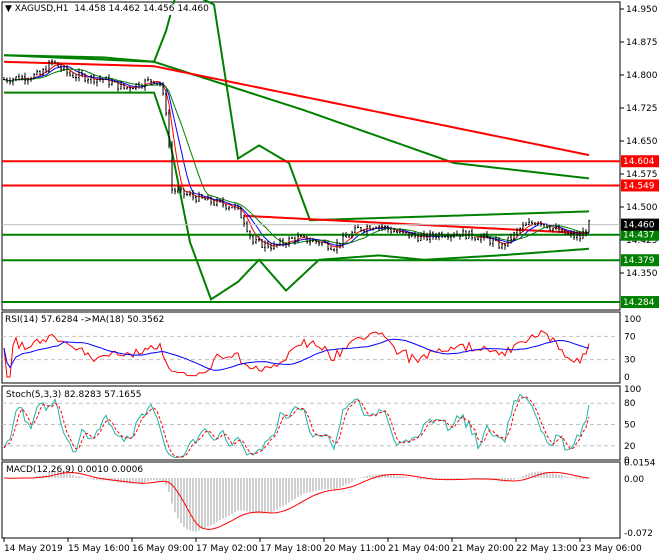 This screenshot has width=660, height=560. I want to click on price-tick-label: 14.500, so click(642, 208).